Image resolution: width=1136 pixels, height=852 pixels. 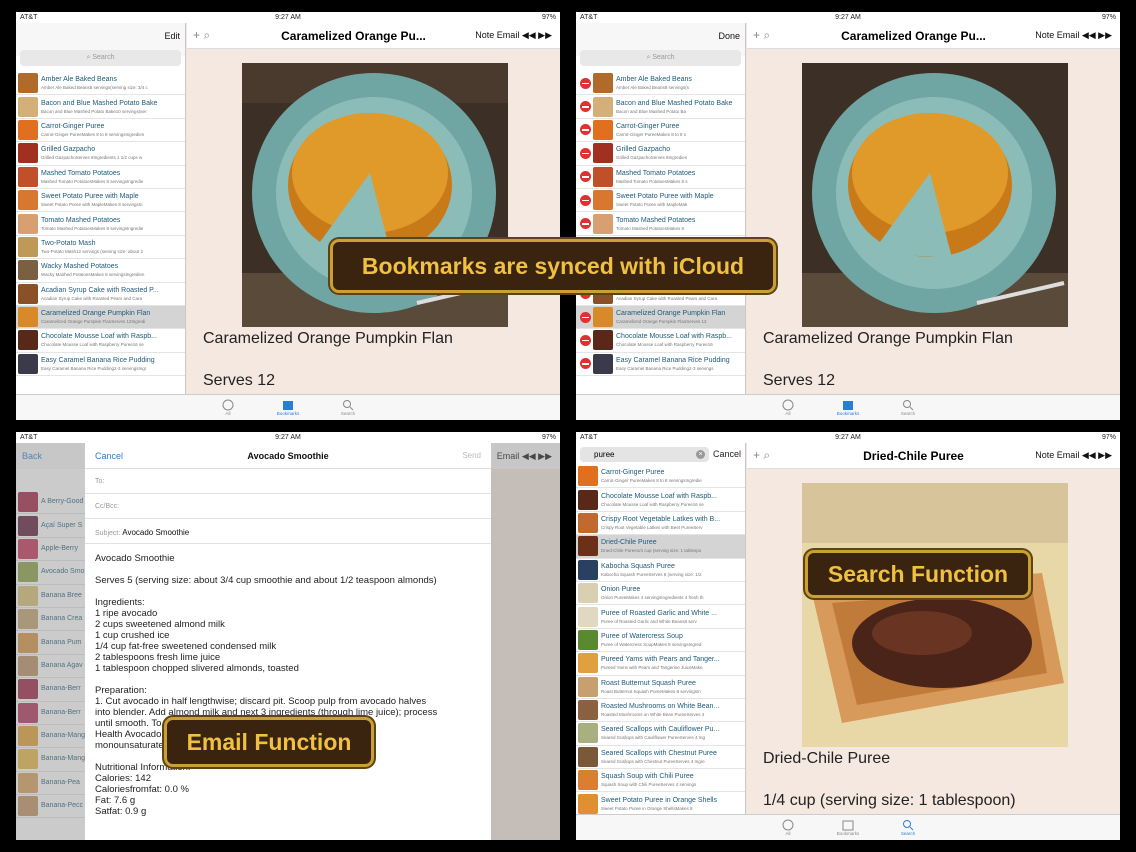 What do you see at coordinates (700, 454) in the screenshot?
I see `clear-icon: ×` at bounding box center [700, 454].